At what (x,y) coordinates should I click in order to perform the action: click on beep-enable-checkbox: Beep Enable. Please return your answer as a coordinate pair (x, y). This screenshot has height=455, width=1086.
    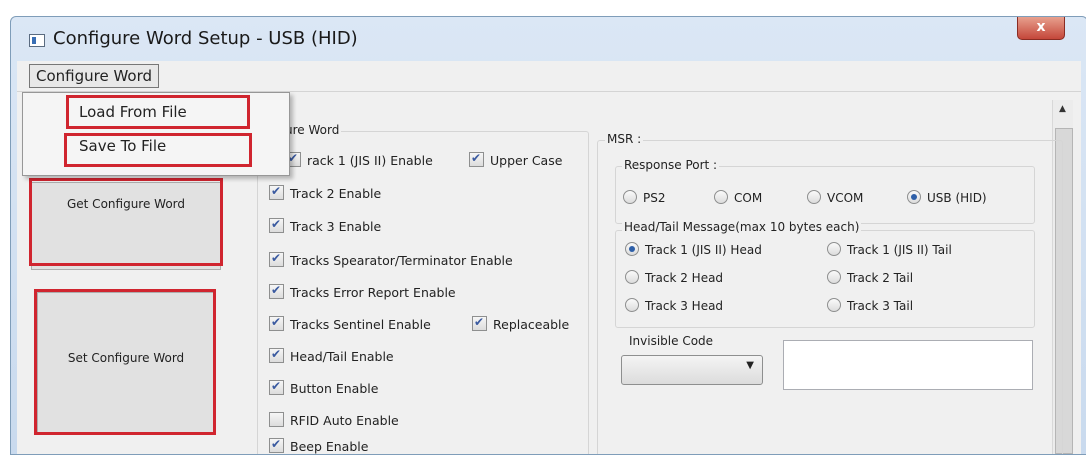
    Looking at the image, I should click on (319, 445).